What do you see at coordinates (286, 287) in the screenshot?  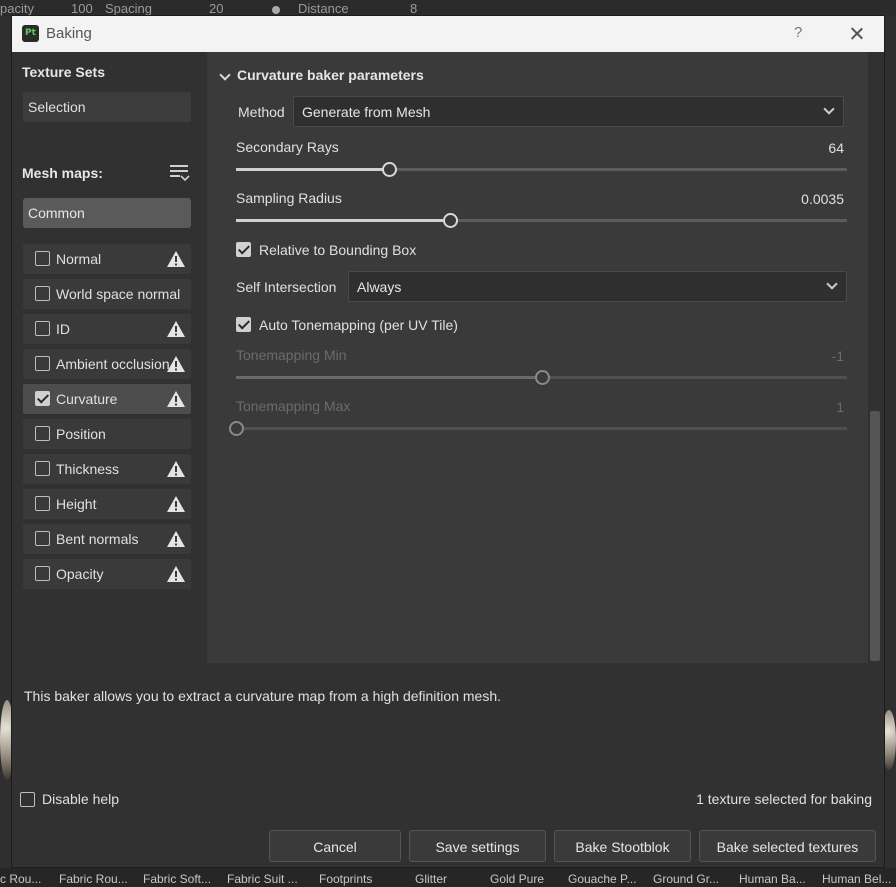 I see `self-intersection-label: Self Intersection` at bounding box center [286, 287].